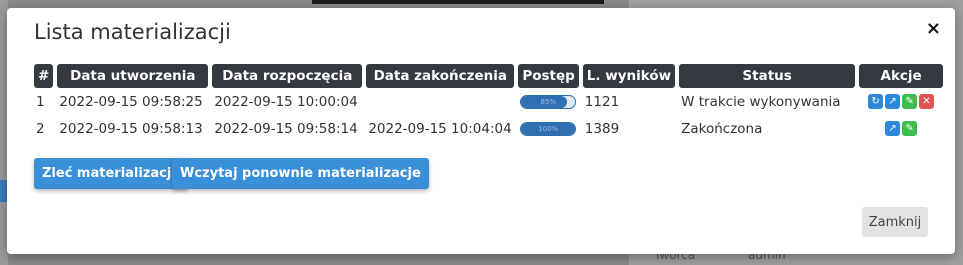  I want to click on finished-date: 2022-09-15 10:04:04, so click(440, 128).